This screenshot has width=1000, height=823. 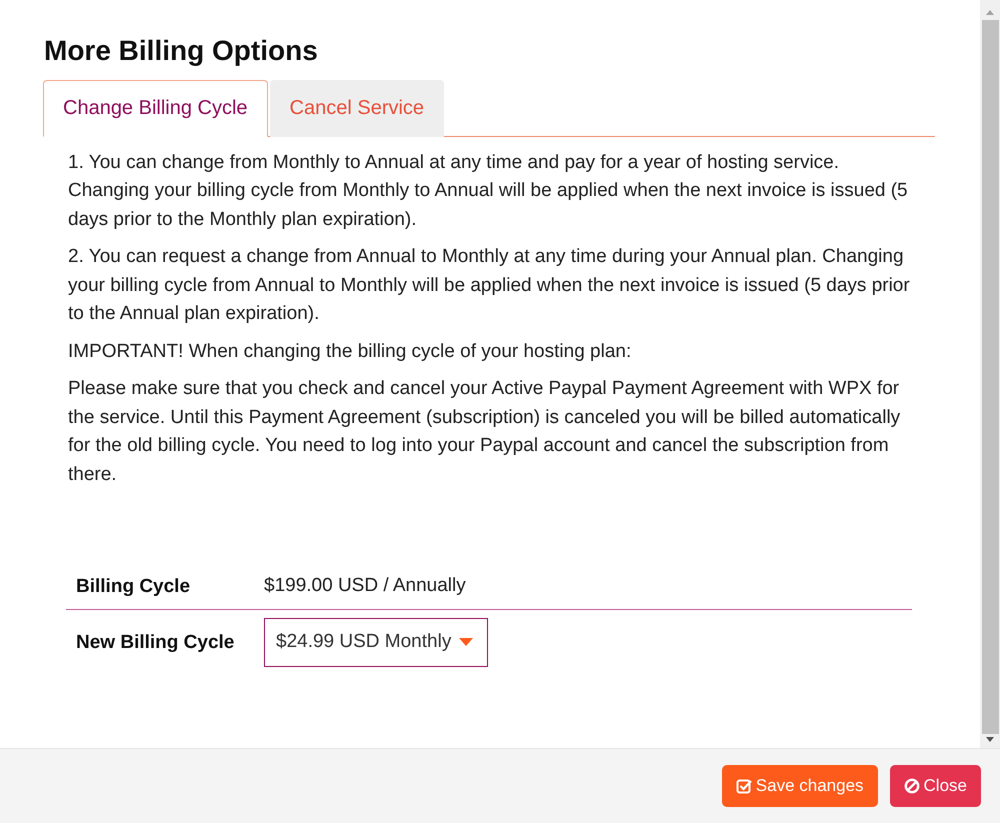 I want to click on row-label: Billing Cycle, so click(x=134, y=587).